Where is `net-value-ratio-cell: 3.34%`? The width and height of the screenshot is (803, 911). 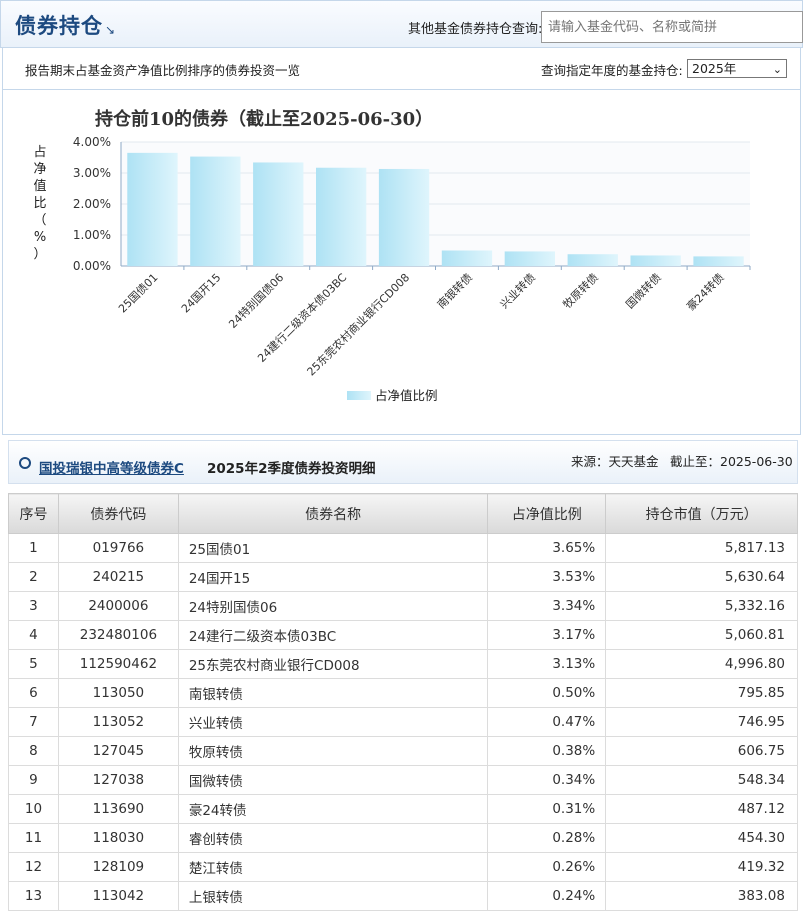
net-value-ratio-cell: 3.34% is located at coordinates (547, 606).